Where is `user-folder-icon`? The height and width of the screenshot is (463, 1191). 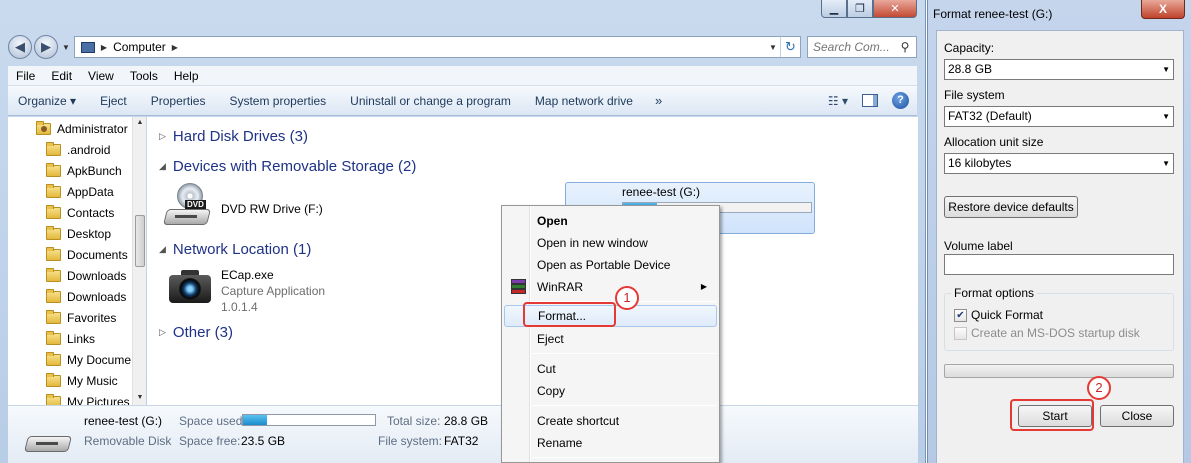 user-folder-icon is located at coordinates (43, 127).